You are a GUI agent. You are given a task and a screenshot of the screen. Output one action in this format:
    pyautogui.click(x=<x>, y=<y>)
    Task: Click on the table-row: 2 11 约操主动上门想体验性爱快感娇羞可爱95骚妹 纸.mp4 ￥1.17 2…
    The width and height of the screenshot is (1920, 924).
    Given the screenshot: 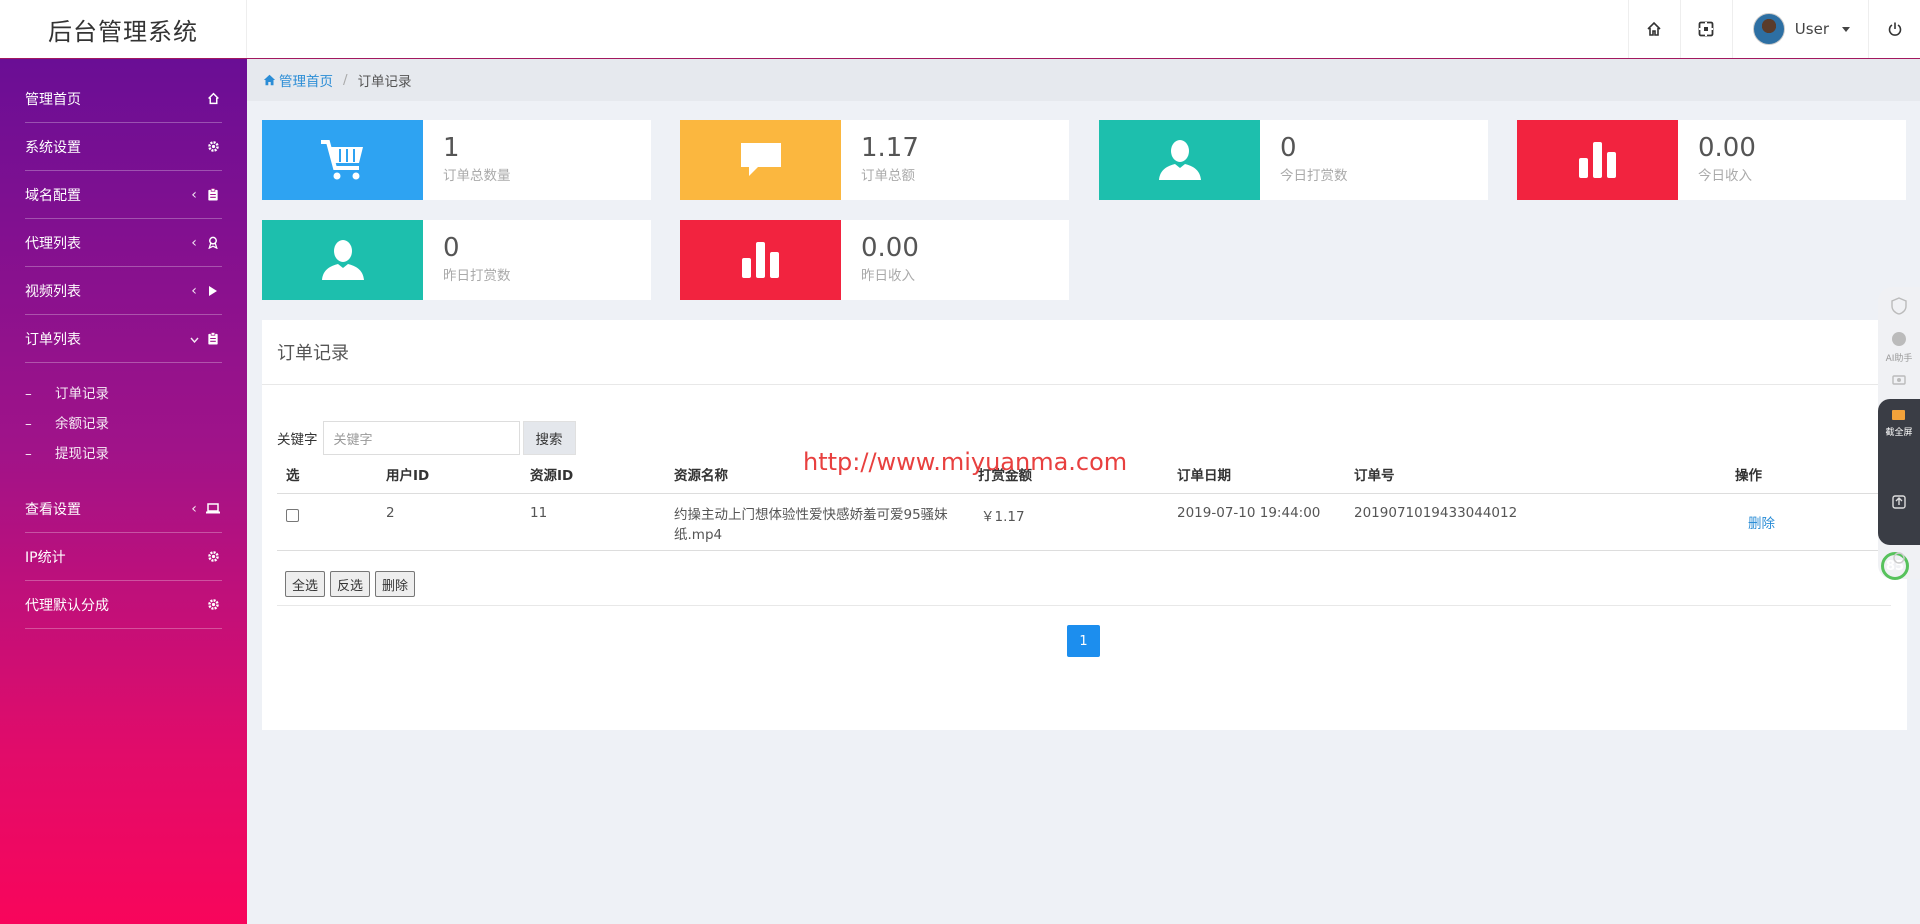 What is the action you would take?
    pyautogui.click(x=1084, y=522)
    